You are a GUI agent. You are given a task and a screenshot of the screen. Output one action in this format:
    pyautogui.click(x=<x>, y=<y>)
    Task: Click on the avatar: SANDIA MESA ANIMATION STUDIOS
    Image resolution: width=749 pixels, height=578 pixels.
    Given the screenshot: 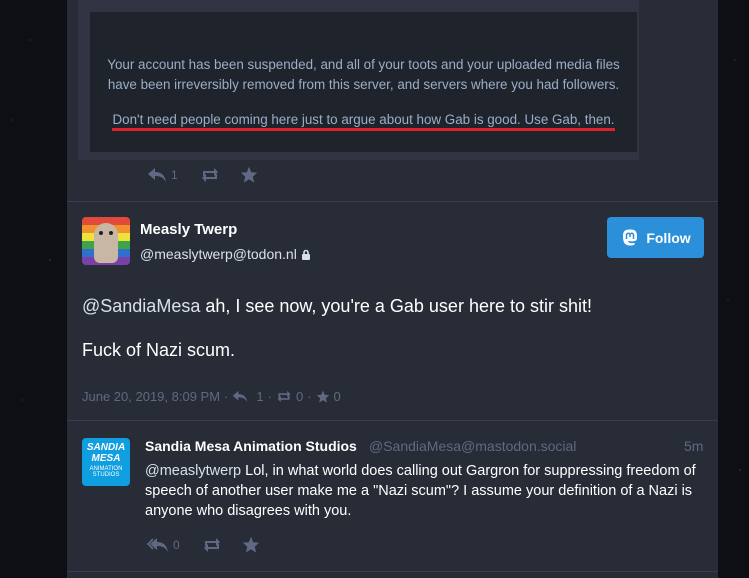 What is the action you would take?
    pyautogui.click(x=106, y=462)
    